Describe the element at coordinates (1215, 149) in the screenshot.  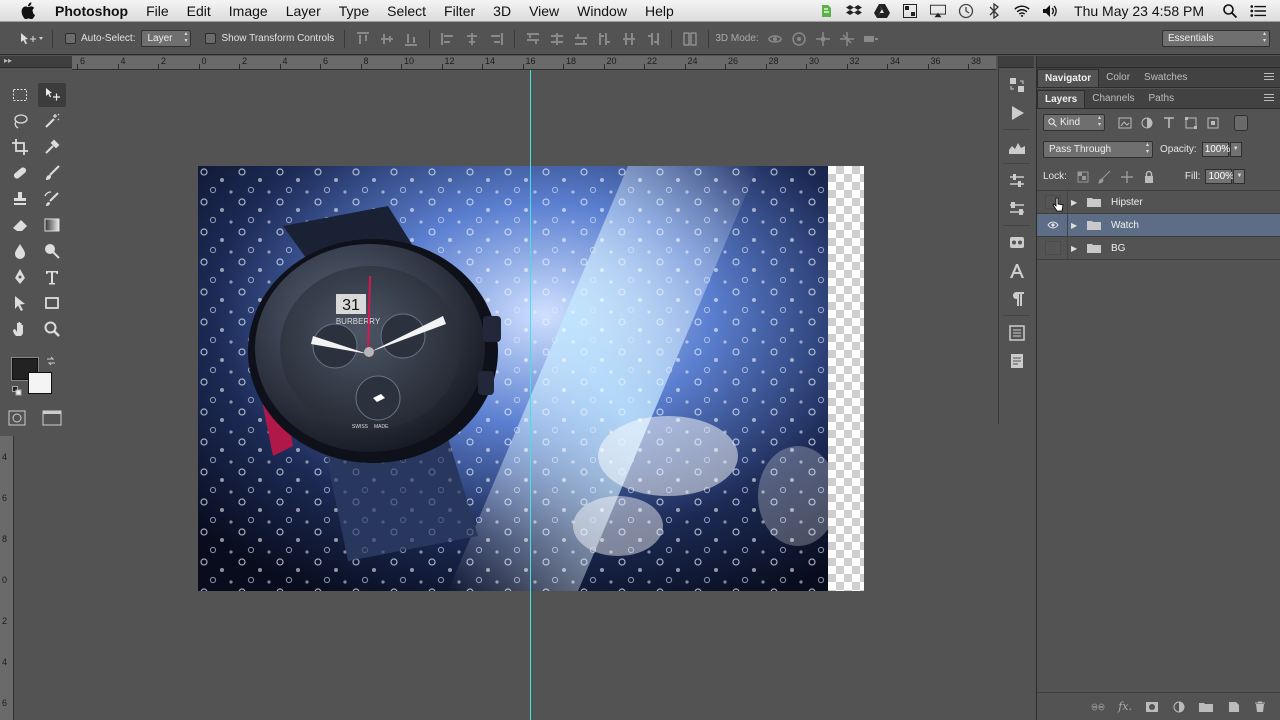
I see `opacity-input: 100%` at that location.